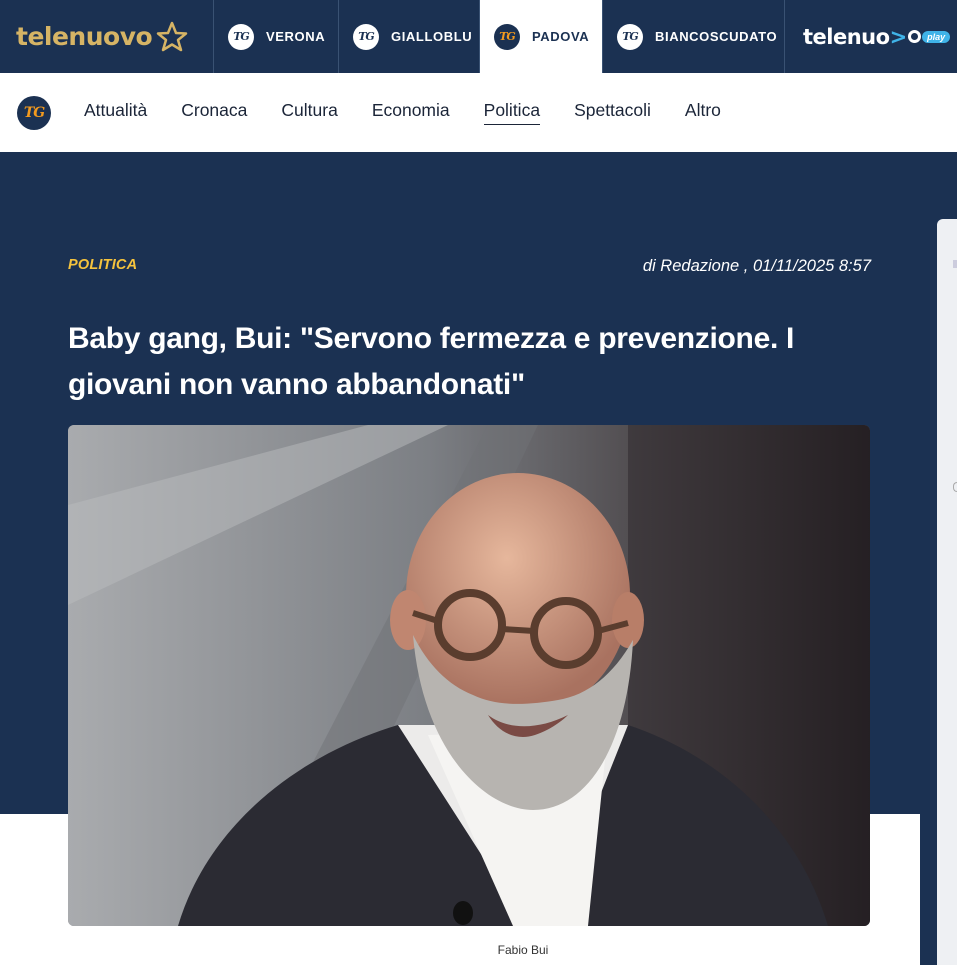 This screenshot has height=965, width=957. I want to click on article-byline: di Redazione , 01/11/2025 8:57, so click(756, 266).